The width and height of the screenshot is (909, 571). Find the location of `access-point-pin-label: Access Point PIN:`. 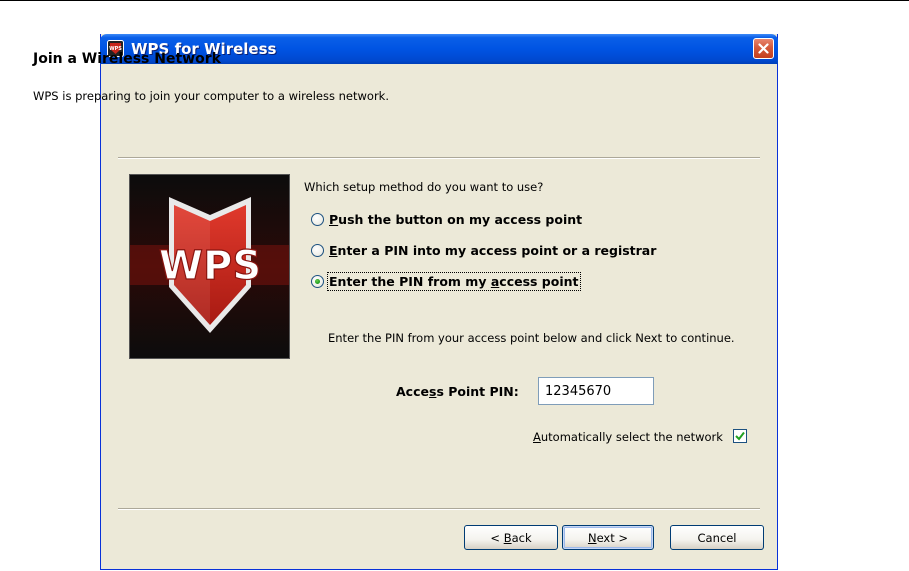

access-point-pin-label: Access Point PIN: is located at coordinates (457, 391).